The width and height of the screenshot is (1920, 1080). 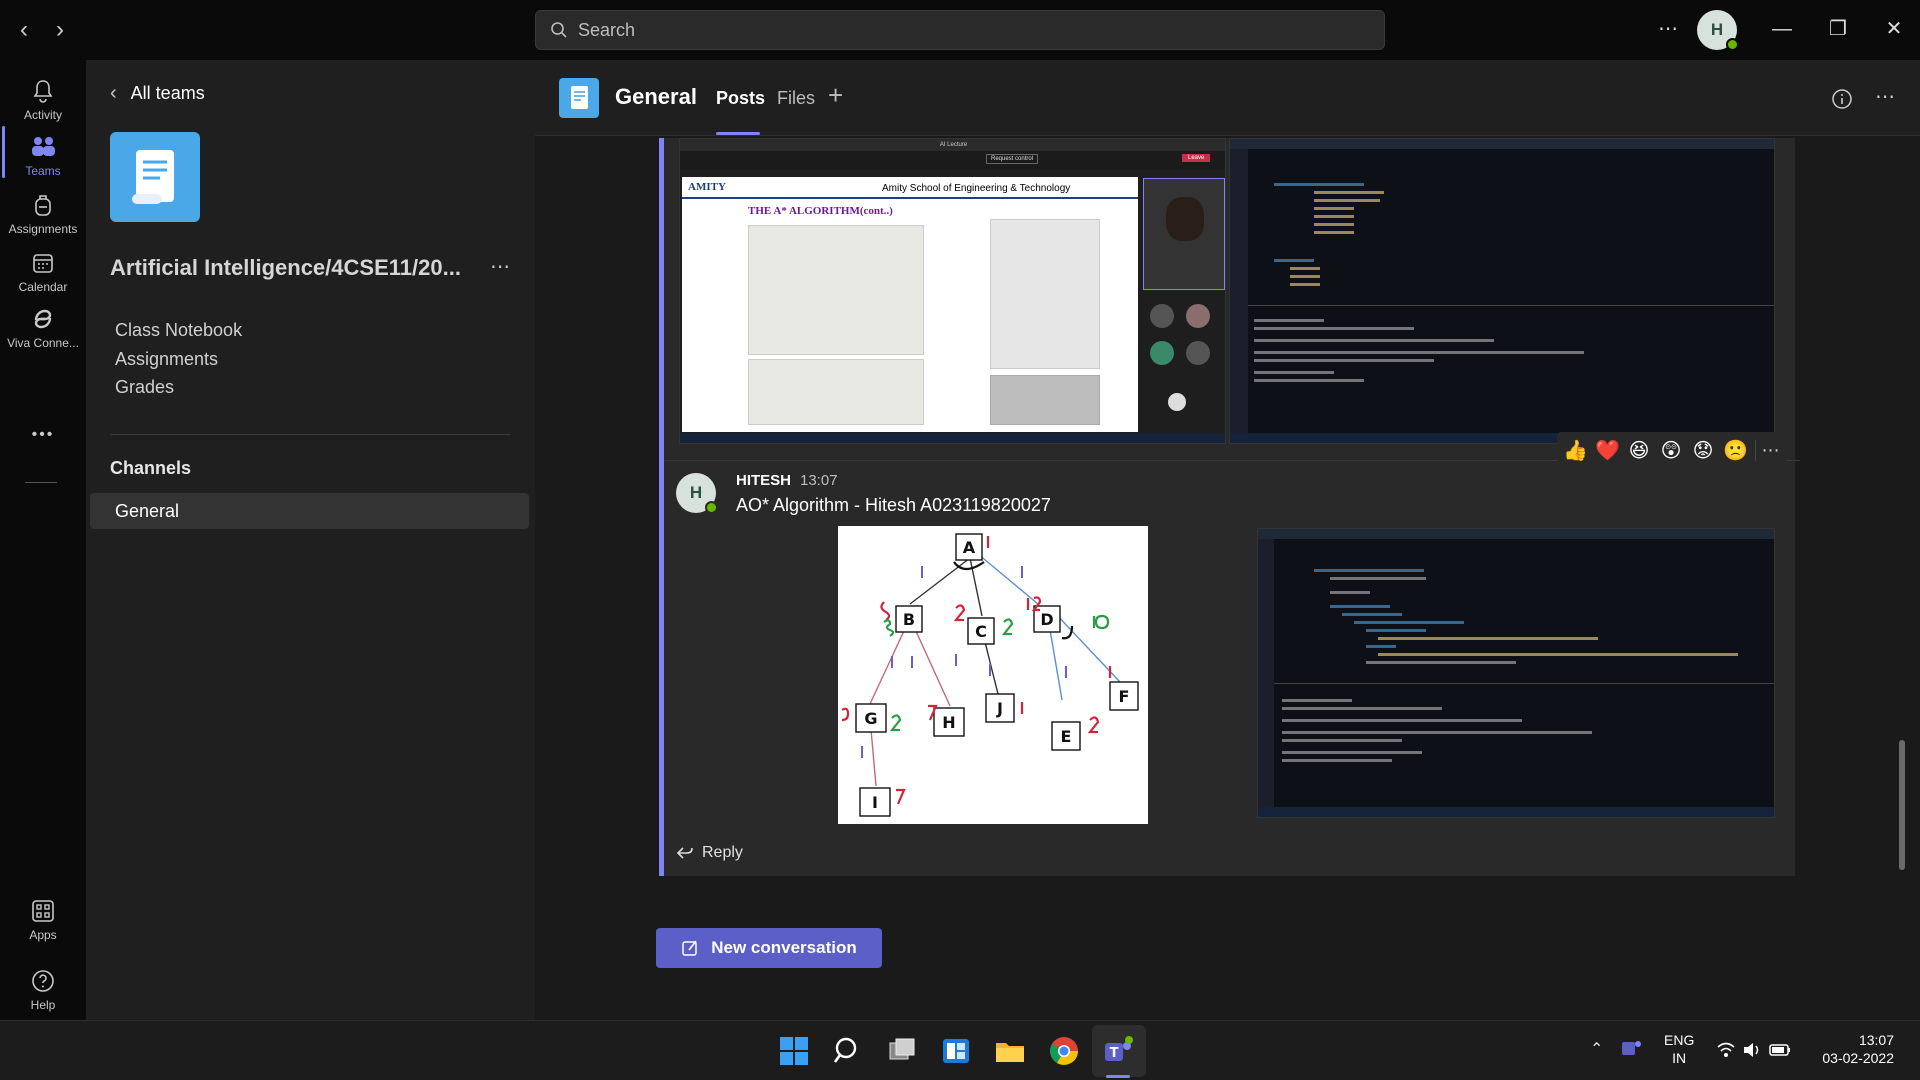 I want to click on frown-reaction-icon: 🙁, so click(x=1735, y=450).